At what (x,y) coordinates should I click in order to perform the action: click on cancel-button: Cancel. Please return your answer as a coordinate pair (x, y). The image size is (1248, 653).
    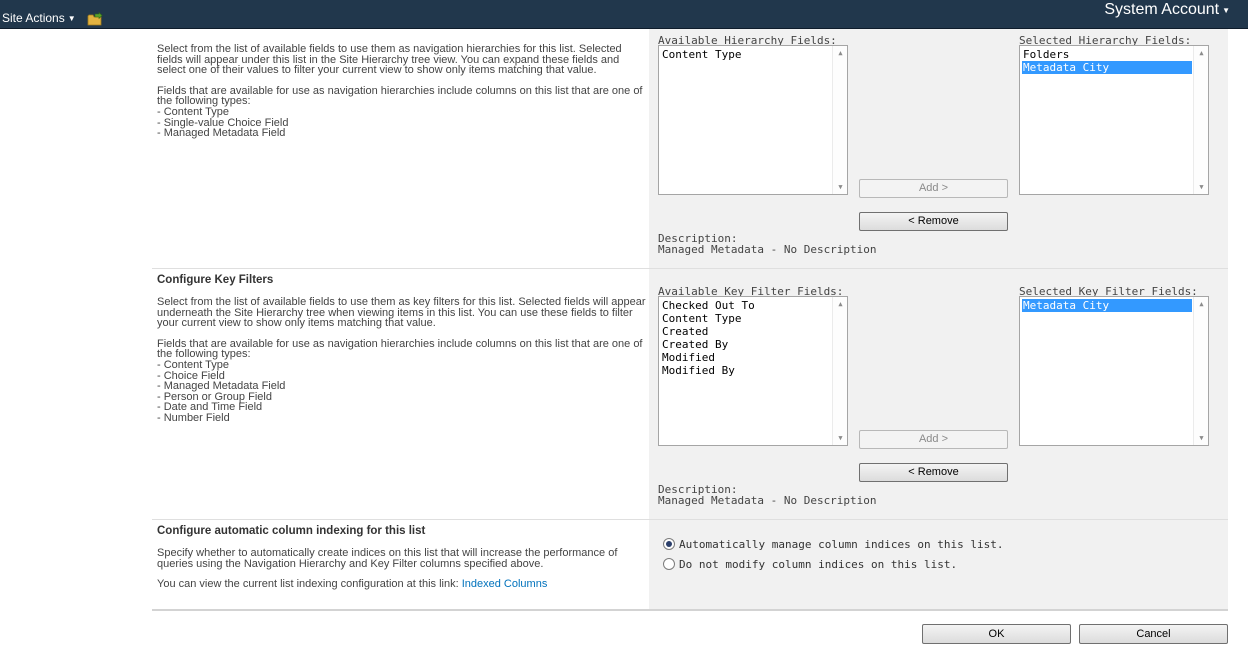
    Looking at the image, I should click on (1153, 634).